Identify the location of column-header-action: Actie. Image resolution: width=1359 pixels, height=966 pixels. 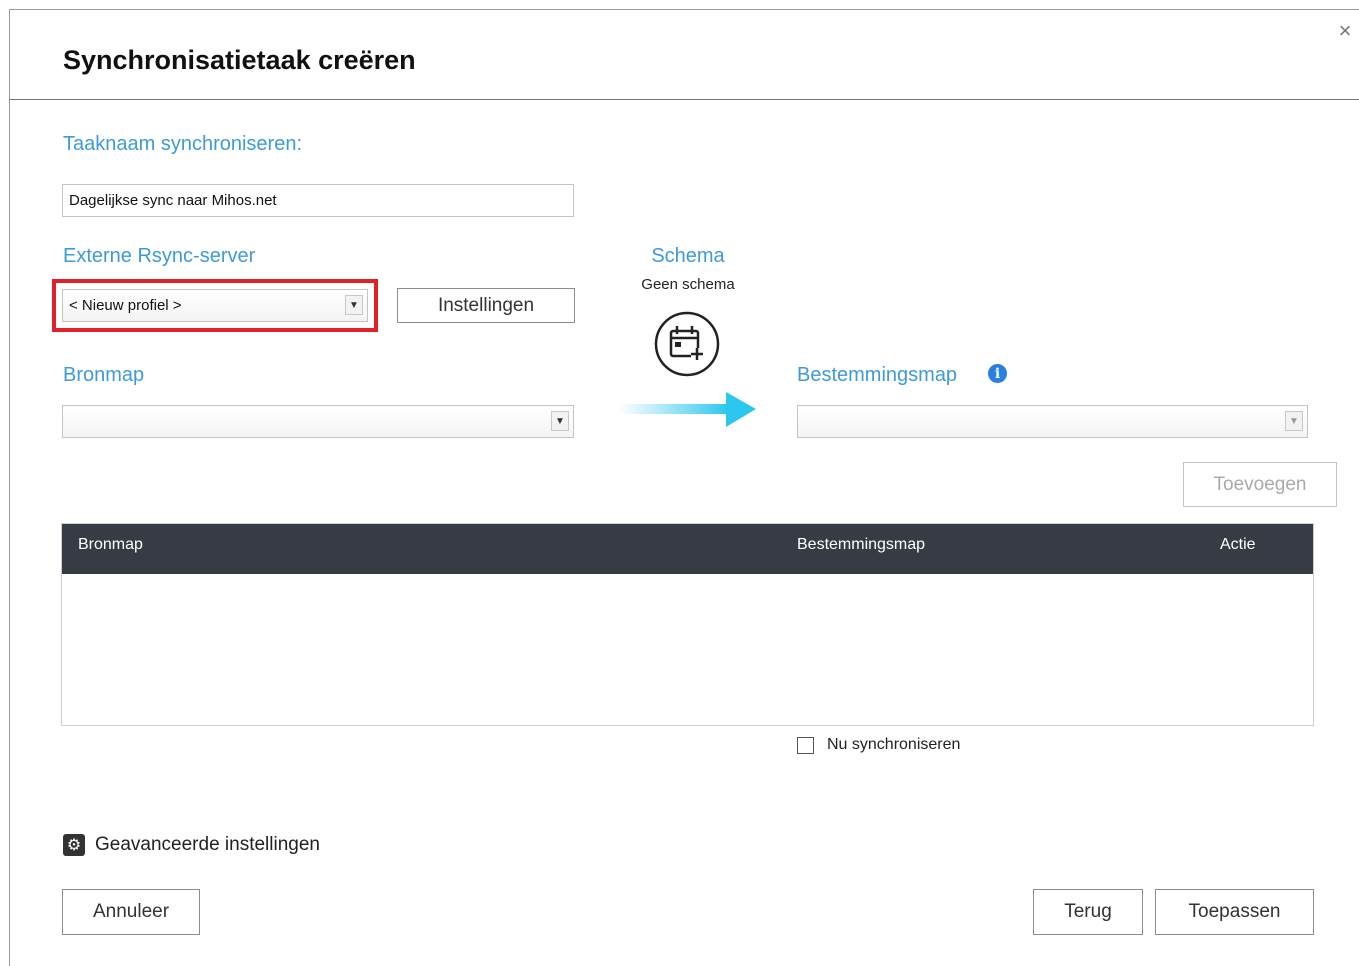
(1238, 544).